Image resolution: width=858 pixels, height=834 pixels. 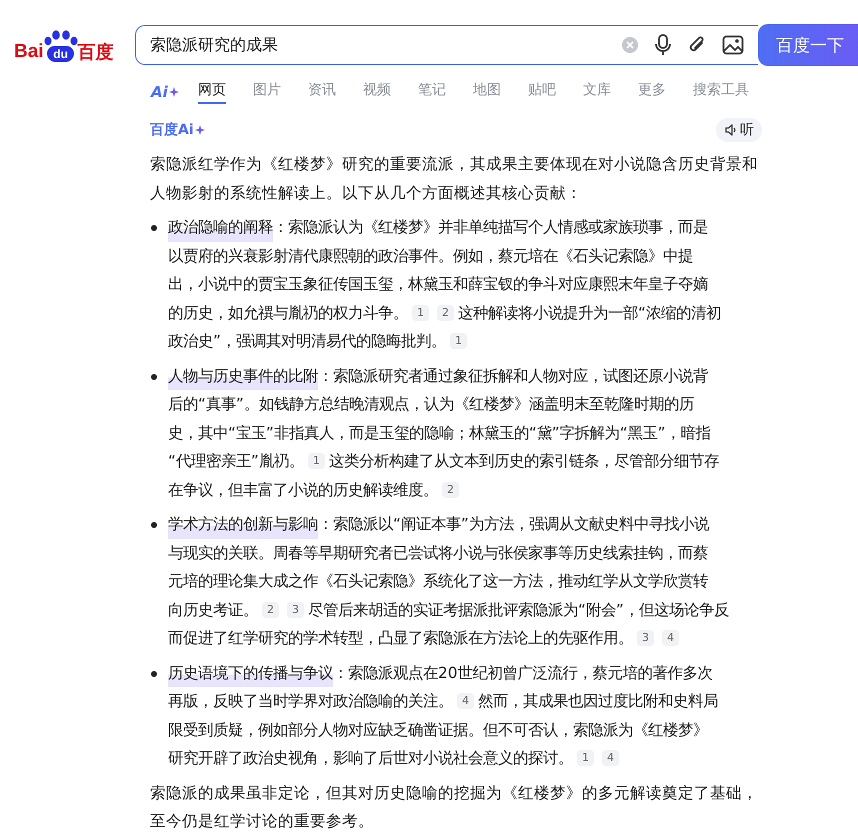 I want to click on search-tab: 贴吧, so click(x=542, y=92).